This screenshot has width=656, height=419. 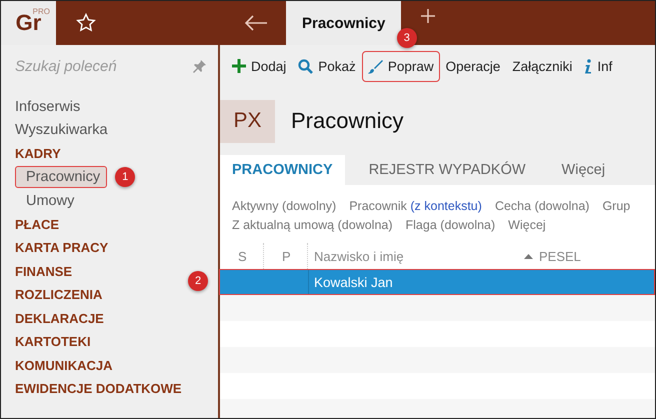 I want to click on sidebar-section: DEKLARACJE, so click(x=59, y=318).